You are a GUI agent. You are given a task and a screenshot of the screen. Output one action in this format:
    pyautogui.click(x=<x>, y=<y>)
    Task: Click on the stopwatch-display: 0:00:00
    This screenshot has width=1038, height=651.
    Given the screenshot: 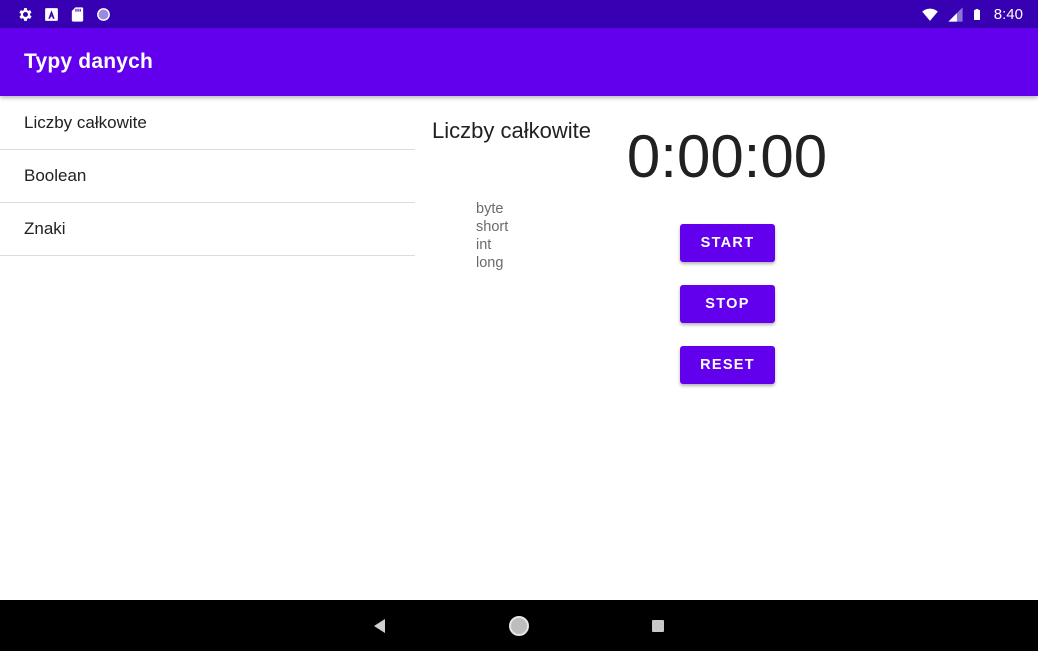 What is the action you would take?
    pyautogui.click(x=727, y=156)
    